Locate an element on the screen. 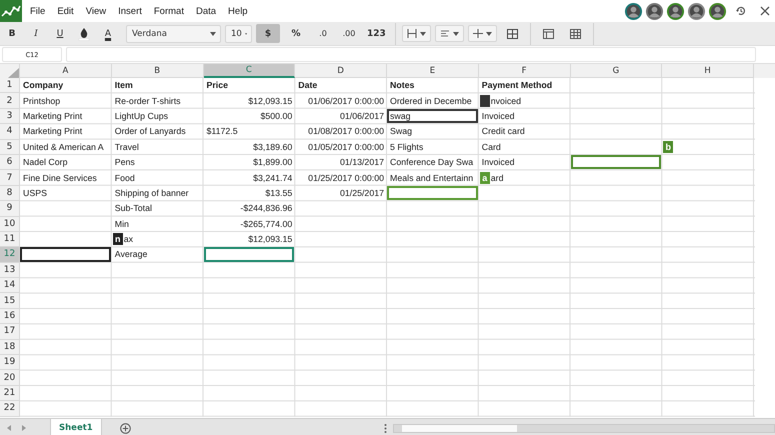 The height and width of the screenshot is (435, 775). row-header: 20 is located at coordinates (10, 378).